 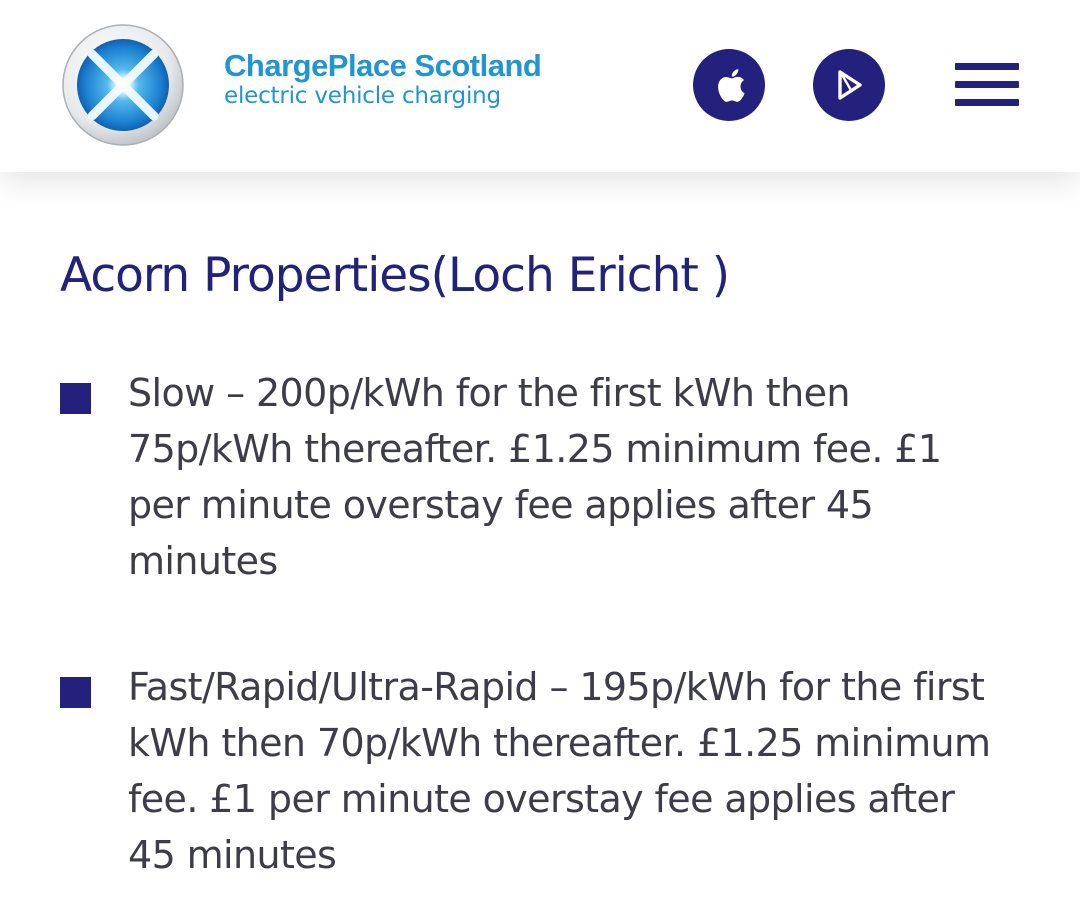 What do you see at coordinates (123, 85) in the screenshot?
I see `chargeplace-logo-icon` at bounding box center [123, 85].